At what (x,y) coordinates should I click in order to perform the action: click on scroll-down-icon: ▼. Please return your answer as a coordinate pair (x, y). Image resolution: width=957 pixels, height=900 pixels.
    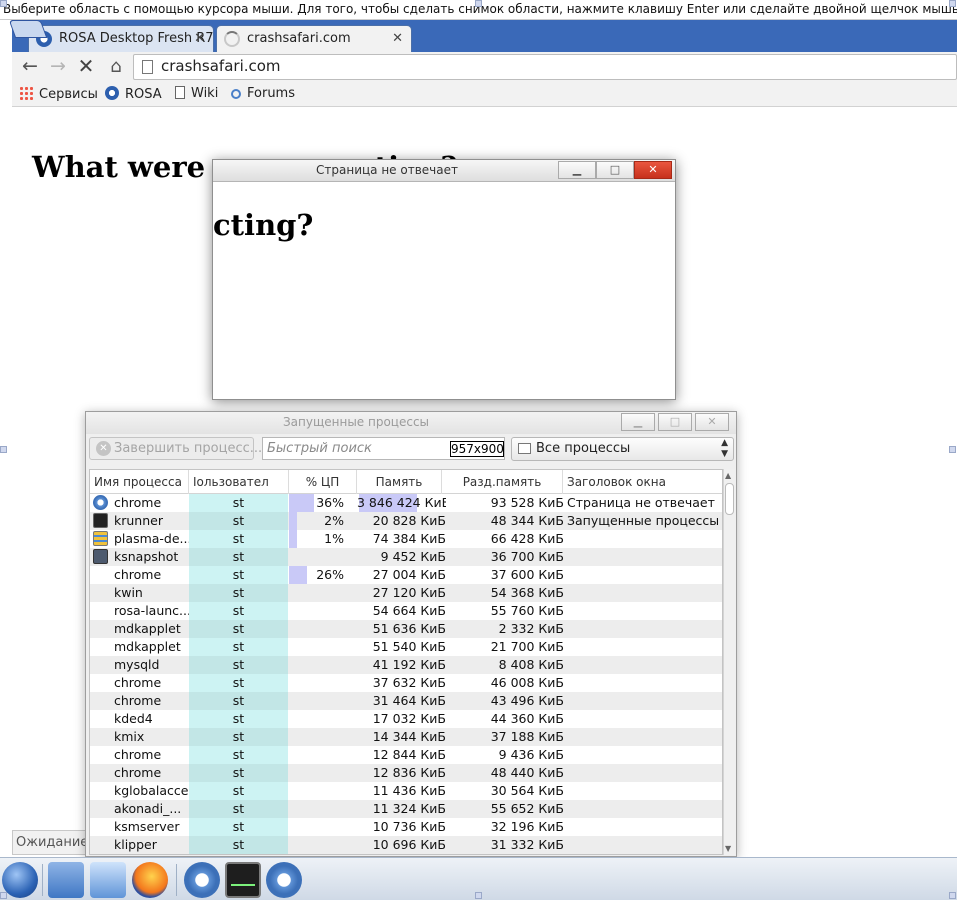
    Looking at the image, I should click on (728, 848).